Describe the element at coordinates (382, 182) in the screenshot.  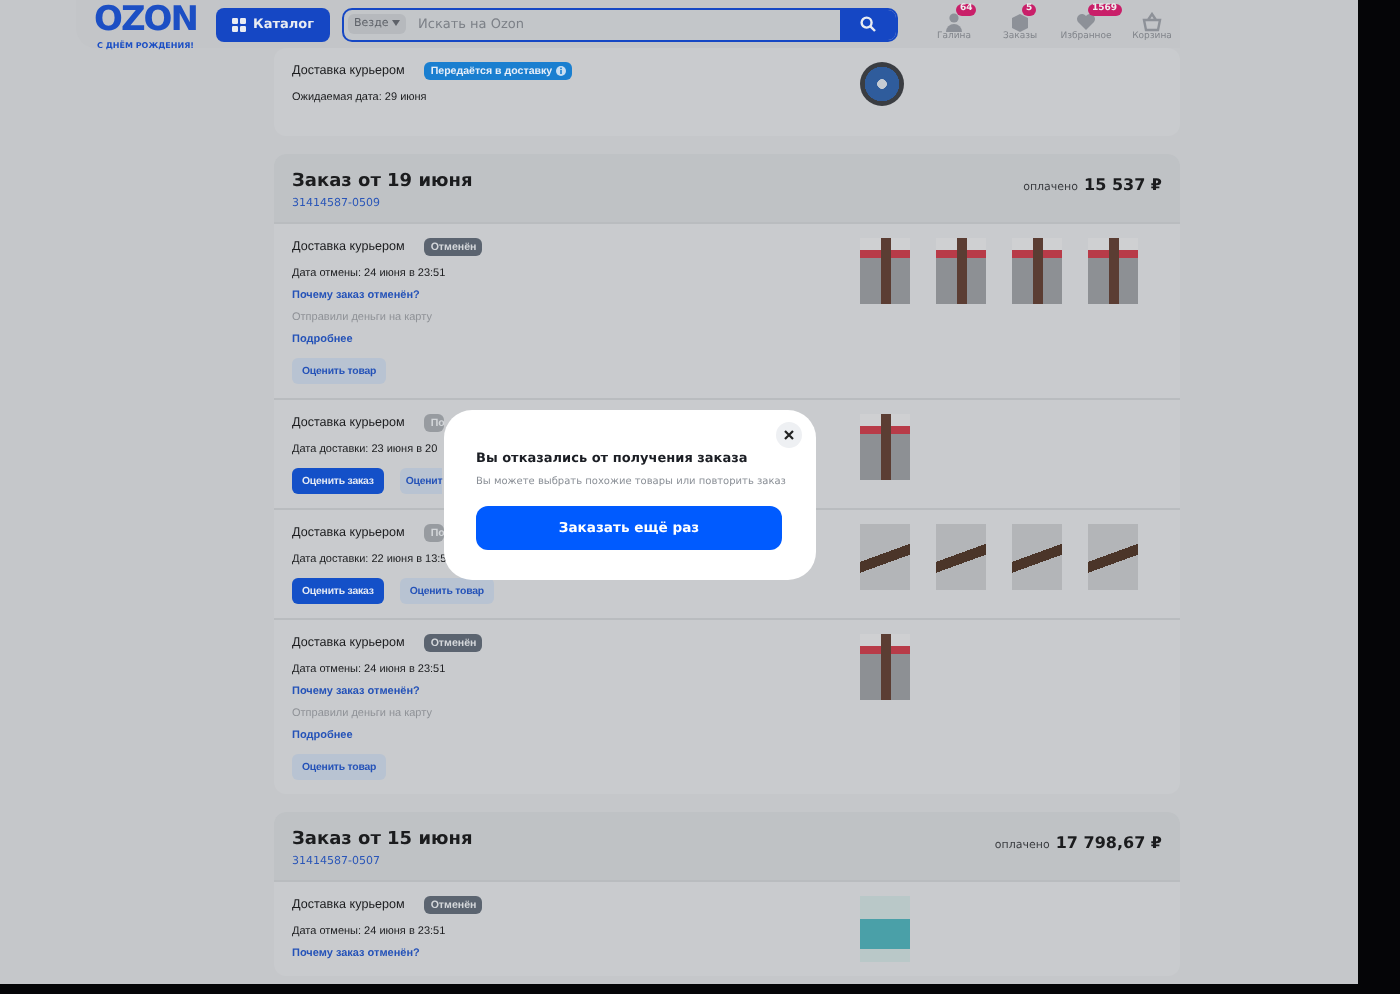
I see `order-title: Заказ от 19 июня` at that location.